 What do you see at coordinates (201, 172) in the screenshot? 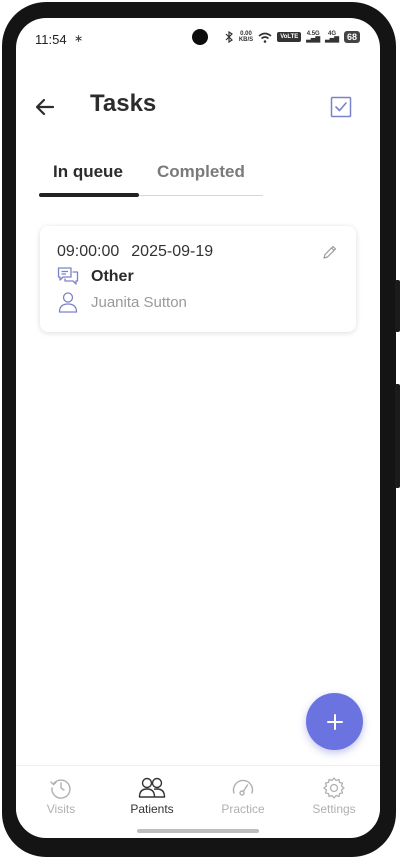
I see `tab-completed: Completed` at bounding box center [201, 172].